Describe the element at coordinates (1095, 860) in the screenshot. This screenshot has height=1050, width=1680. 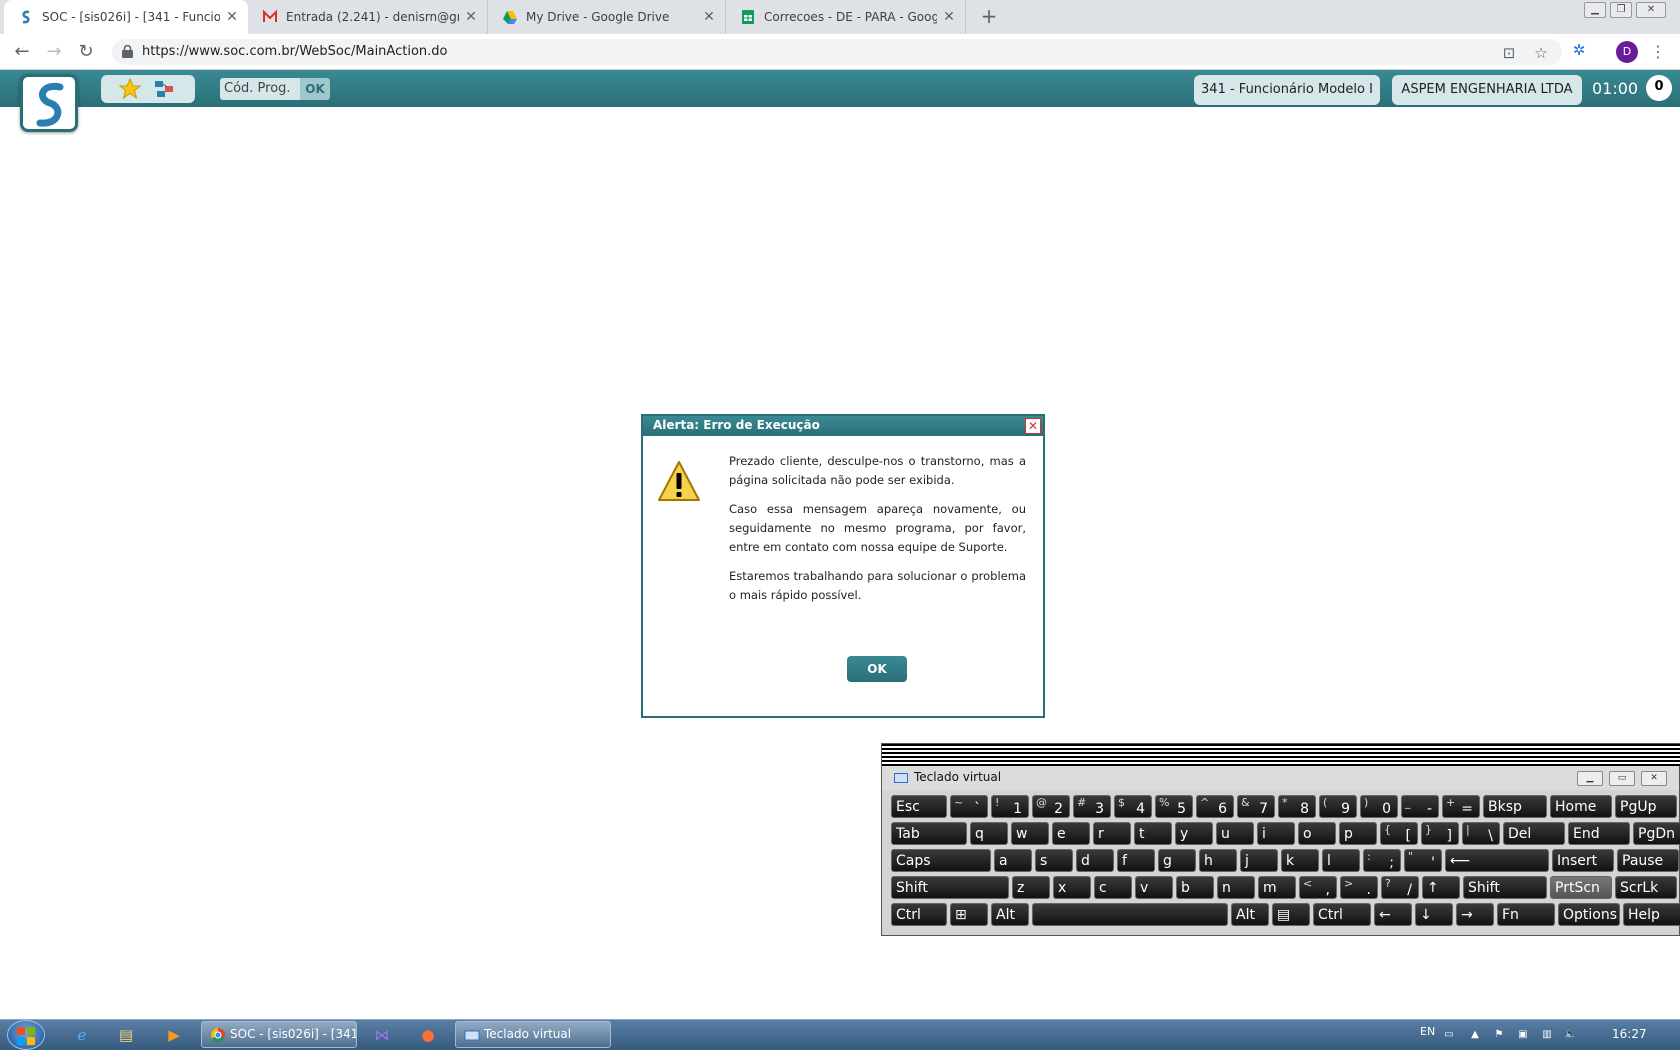
I see `keyboard-key: d` at that location.